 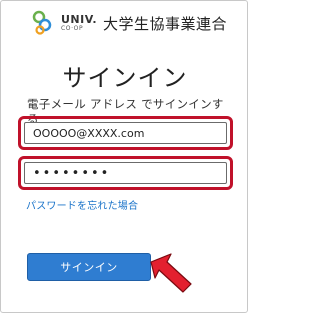 What do you see at coordinates (79, 19) in the screenshot?
I see `logo-univ-text: UNIV.` at bounding box center [79, 19].